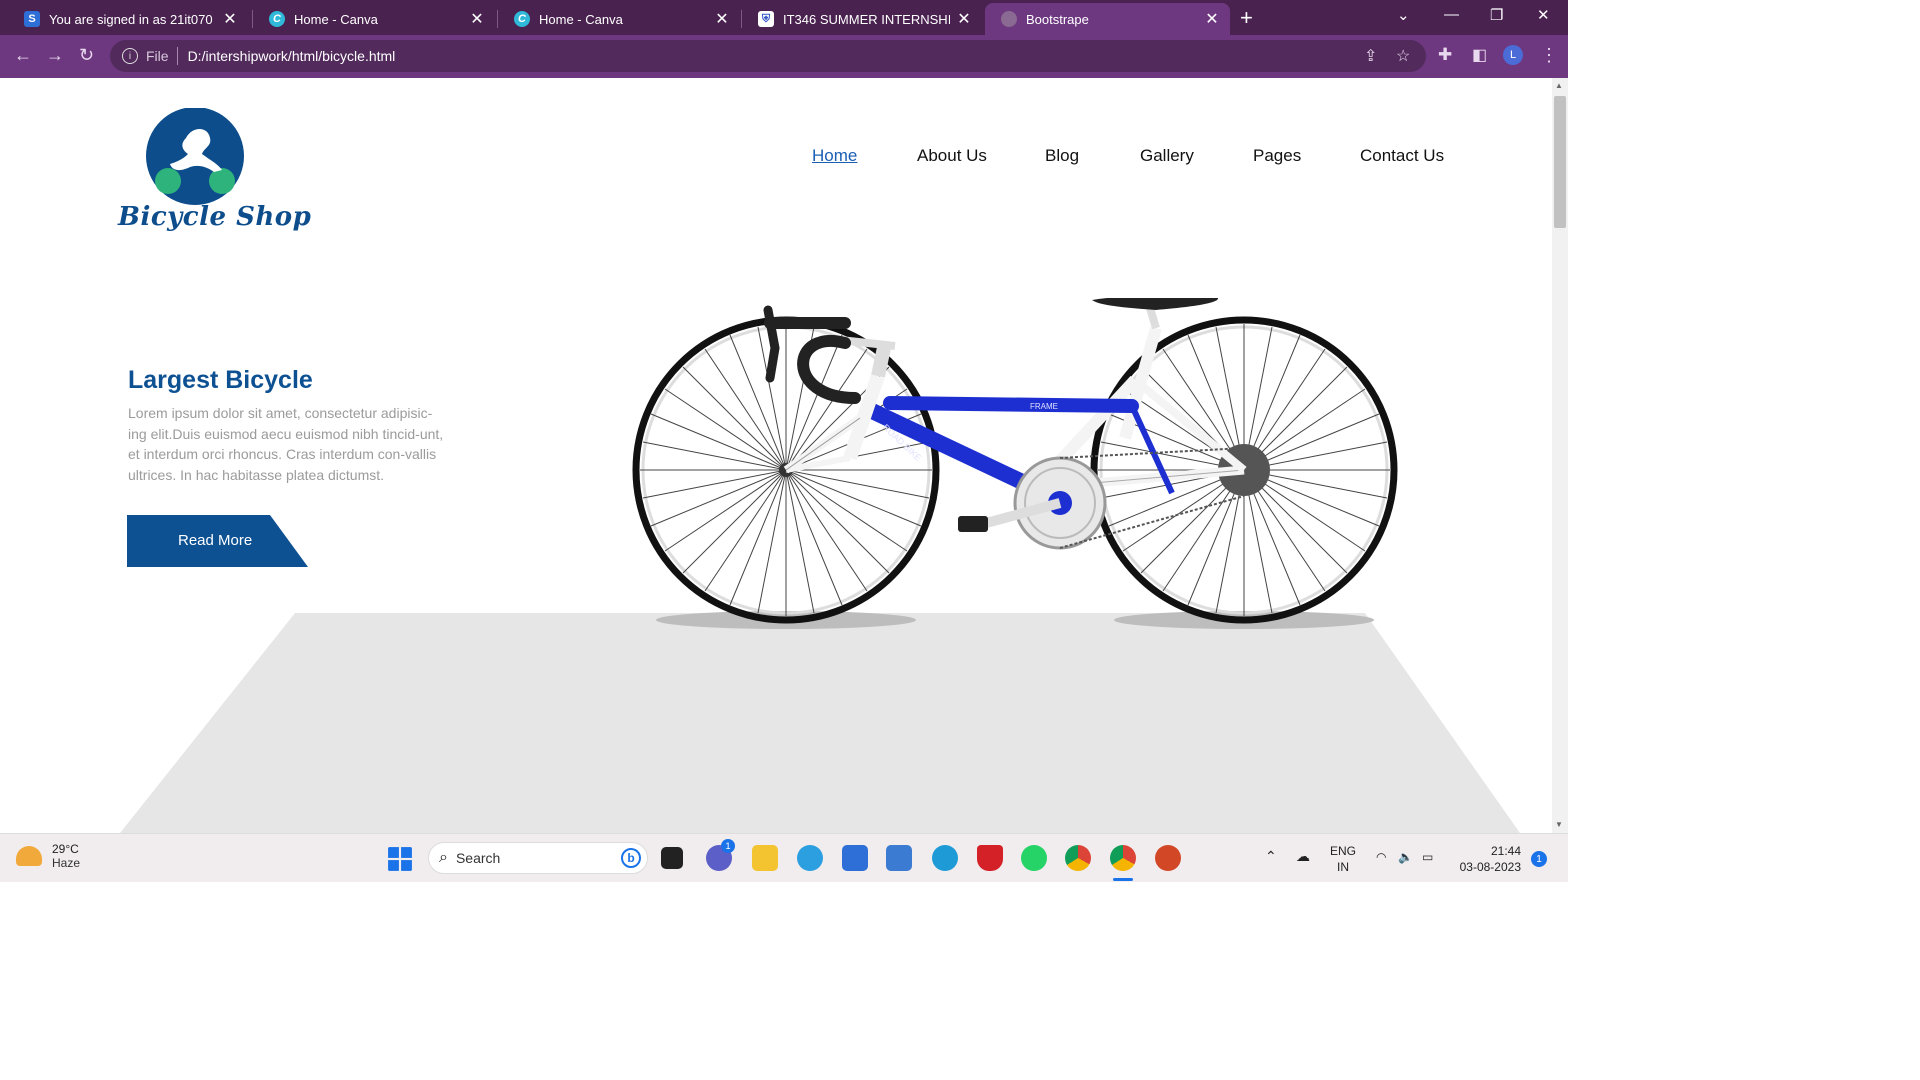 The image size is (1920, 1080). Describe the element at coordinates (55, 55) in the screenshot. I see `forward-arrow-icon: →` at that location.